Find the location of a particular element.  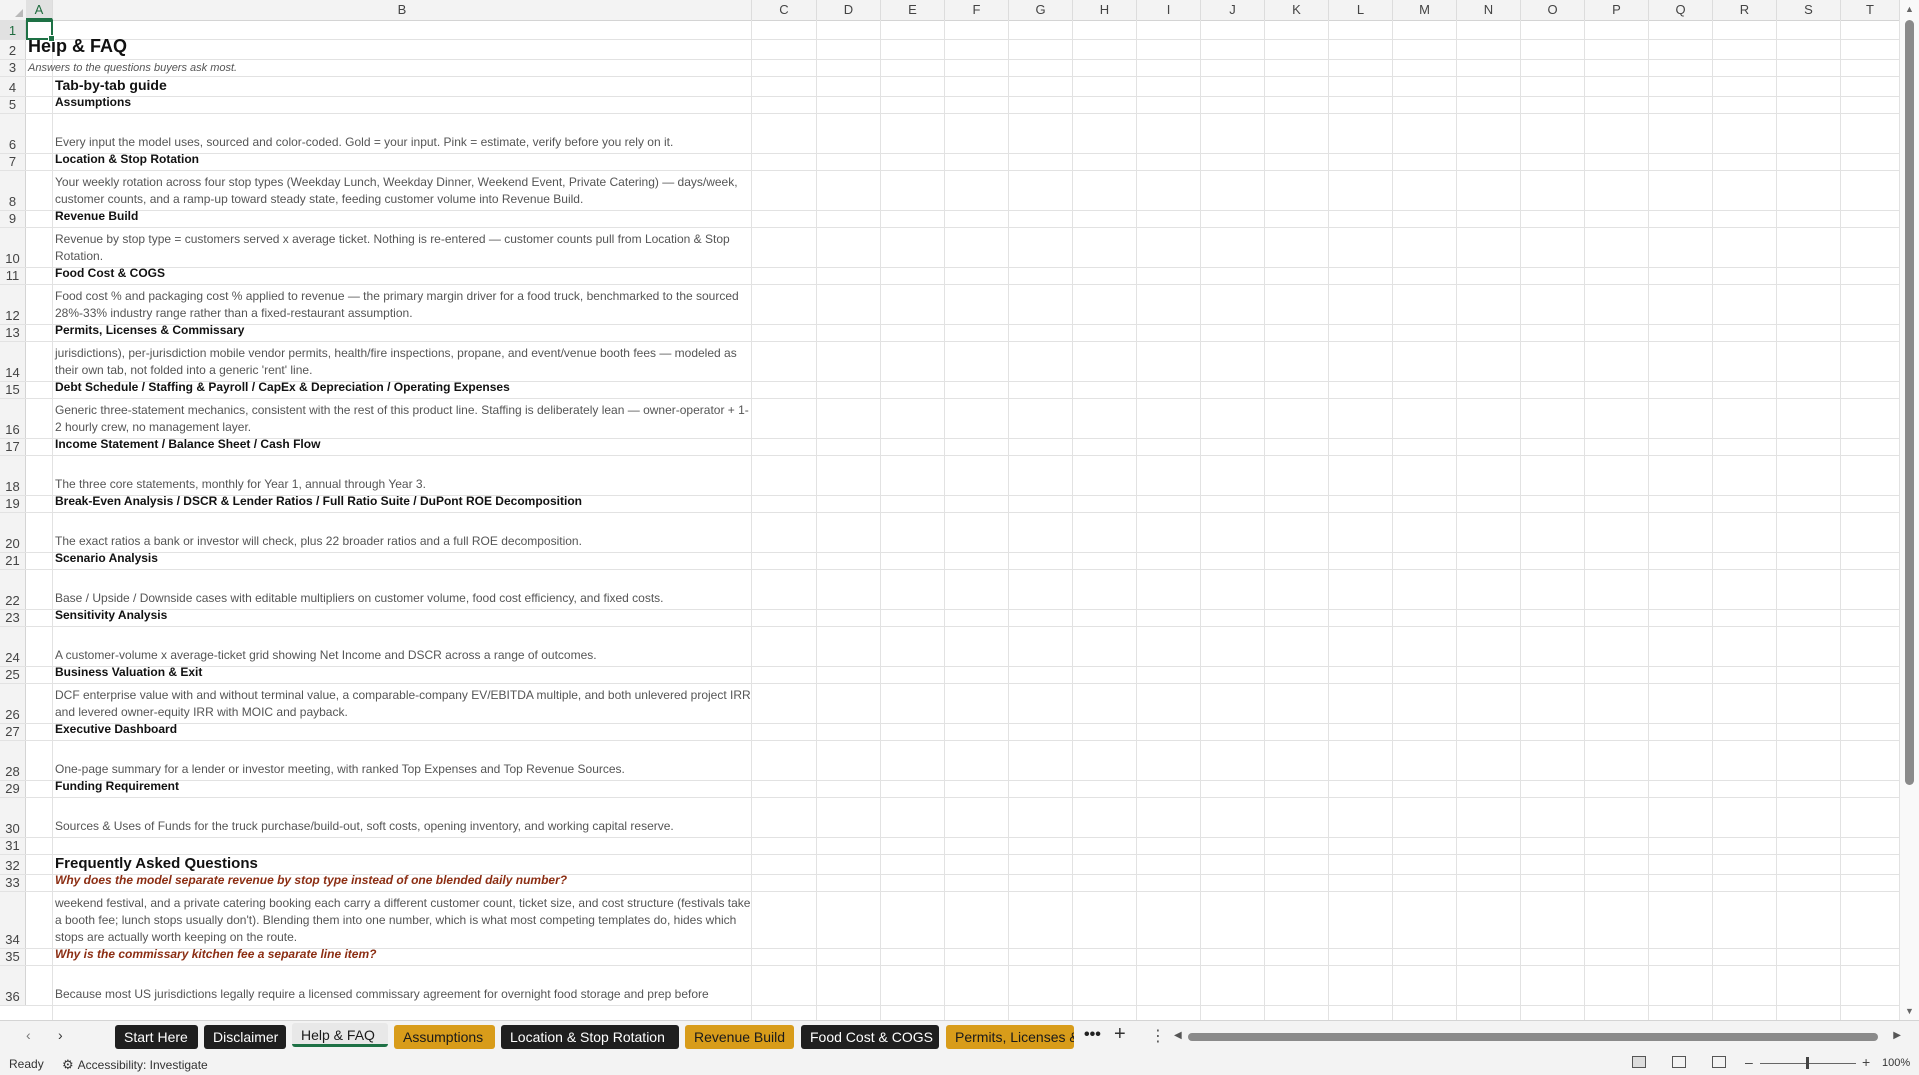

vertical-scroll-thumb is located at coordinates (1909, 402).